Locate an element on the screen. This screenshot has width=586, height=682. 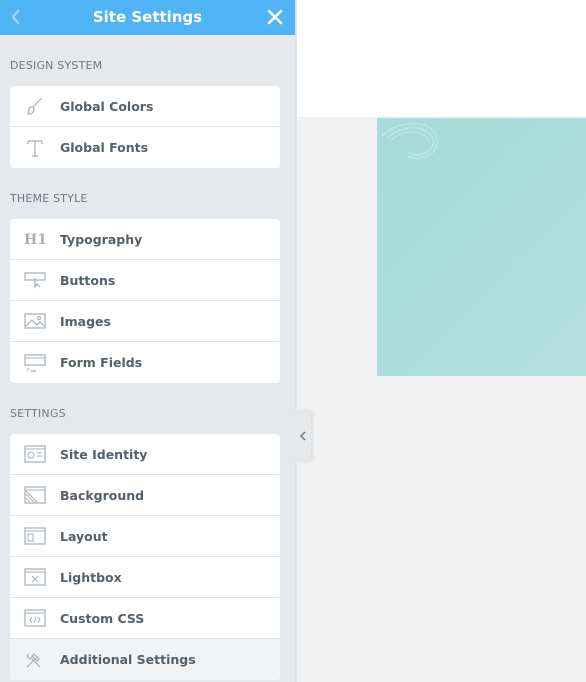
menu-item-additional-settings: Additional Settings is located at coordinates (145, 659).